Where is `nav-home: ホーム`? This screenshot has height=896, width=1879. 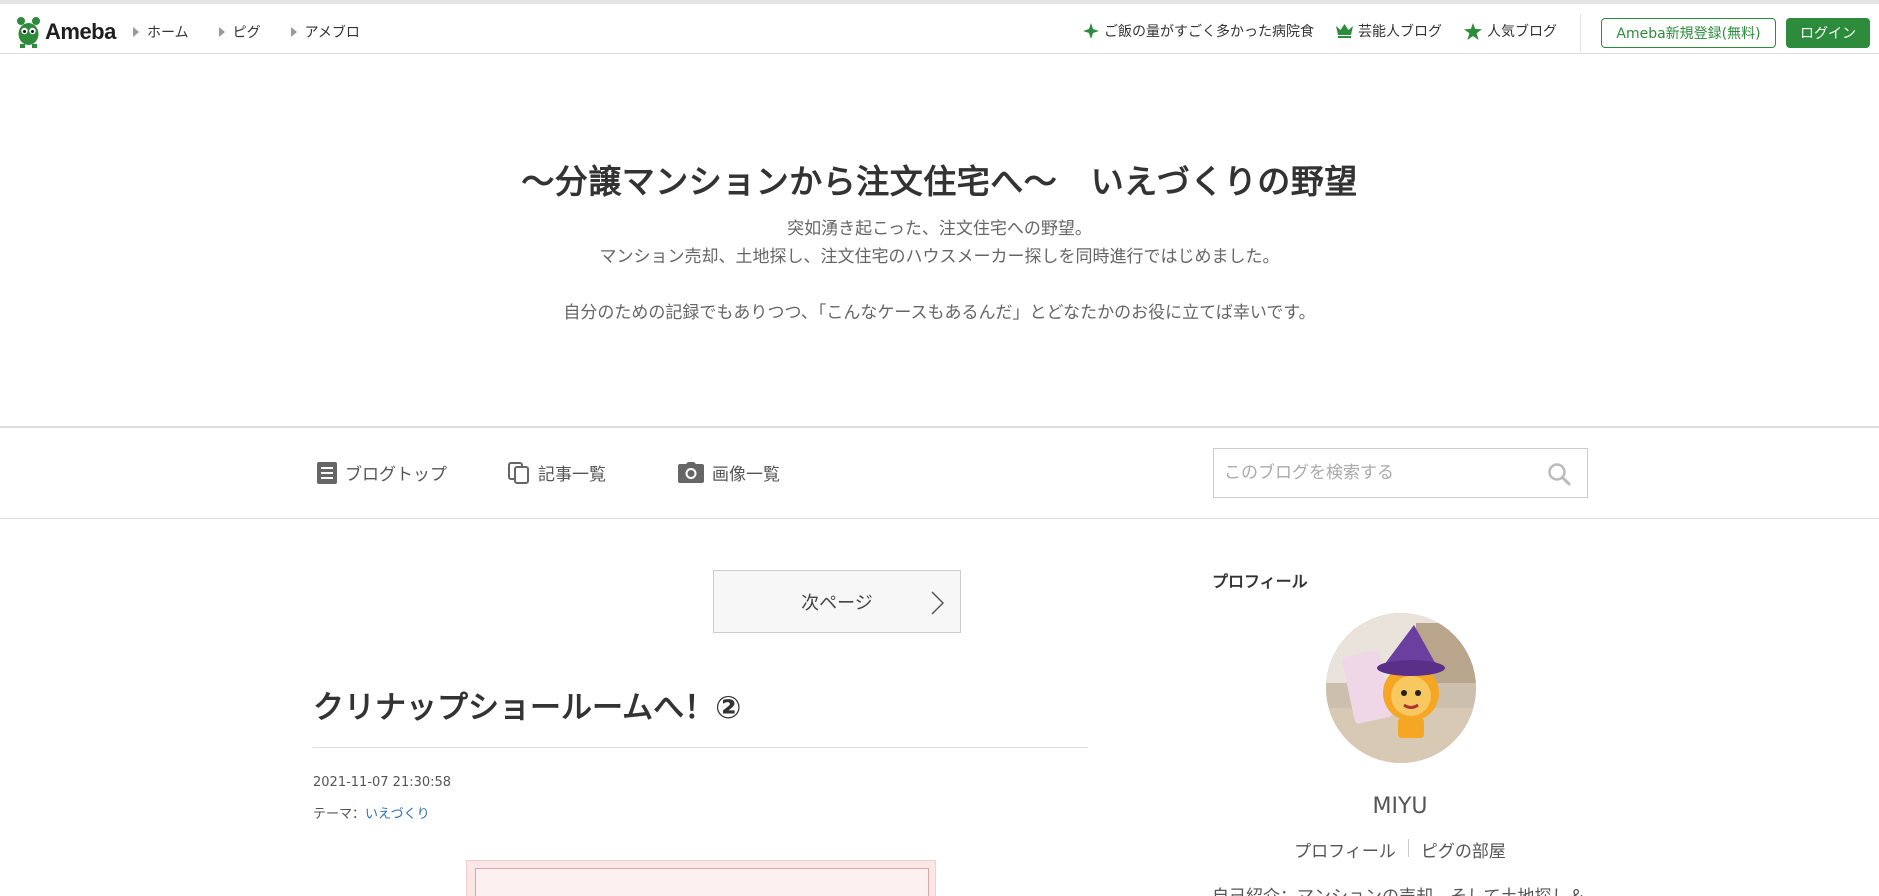
nav-home: ホーム is located at coordinates (161, 32).